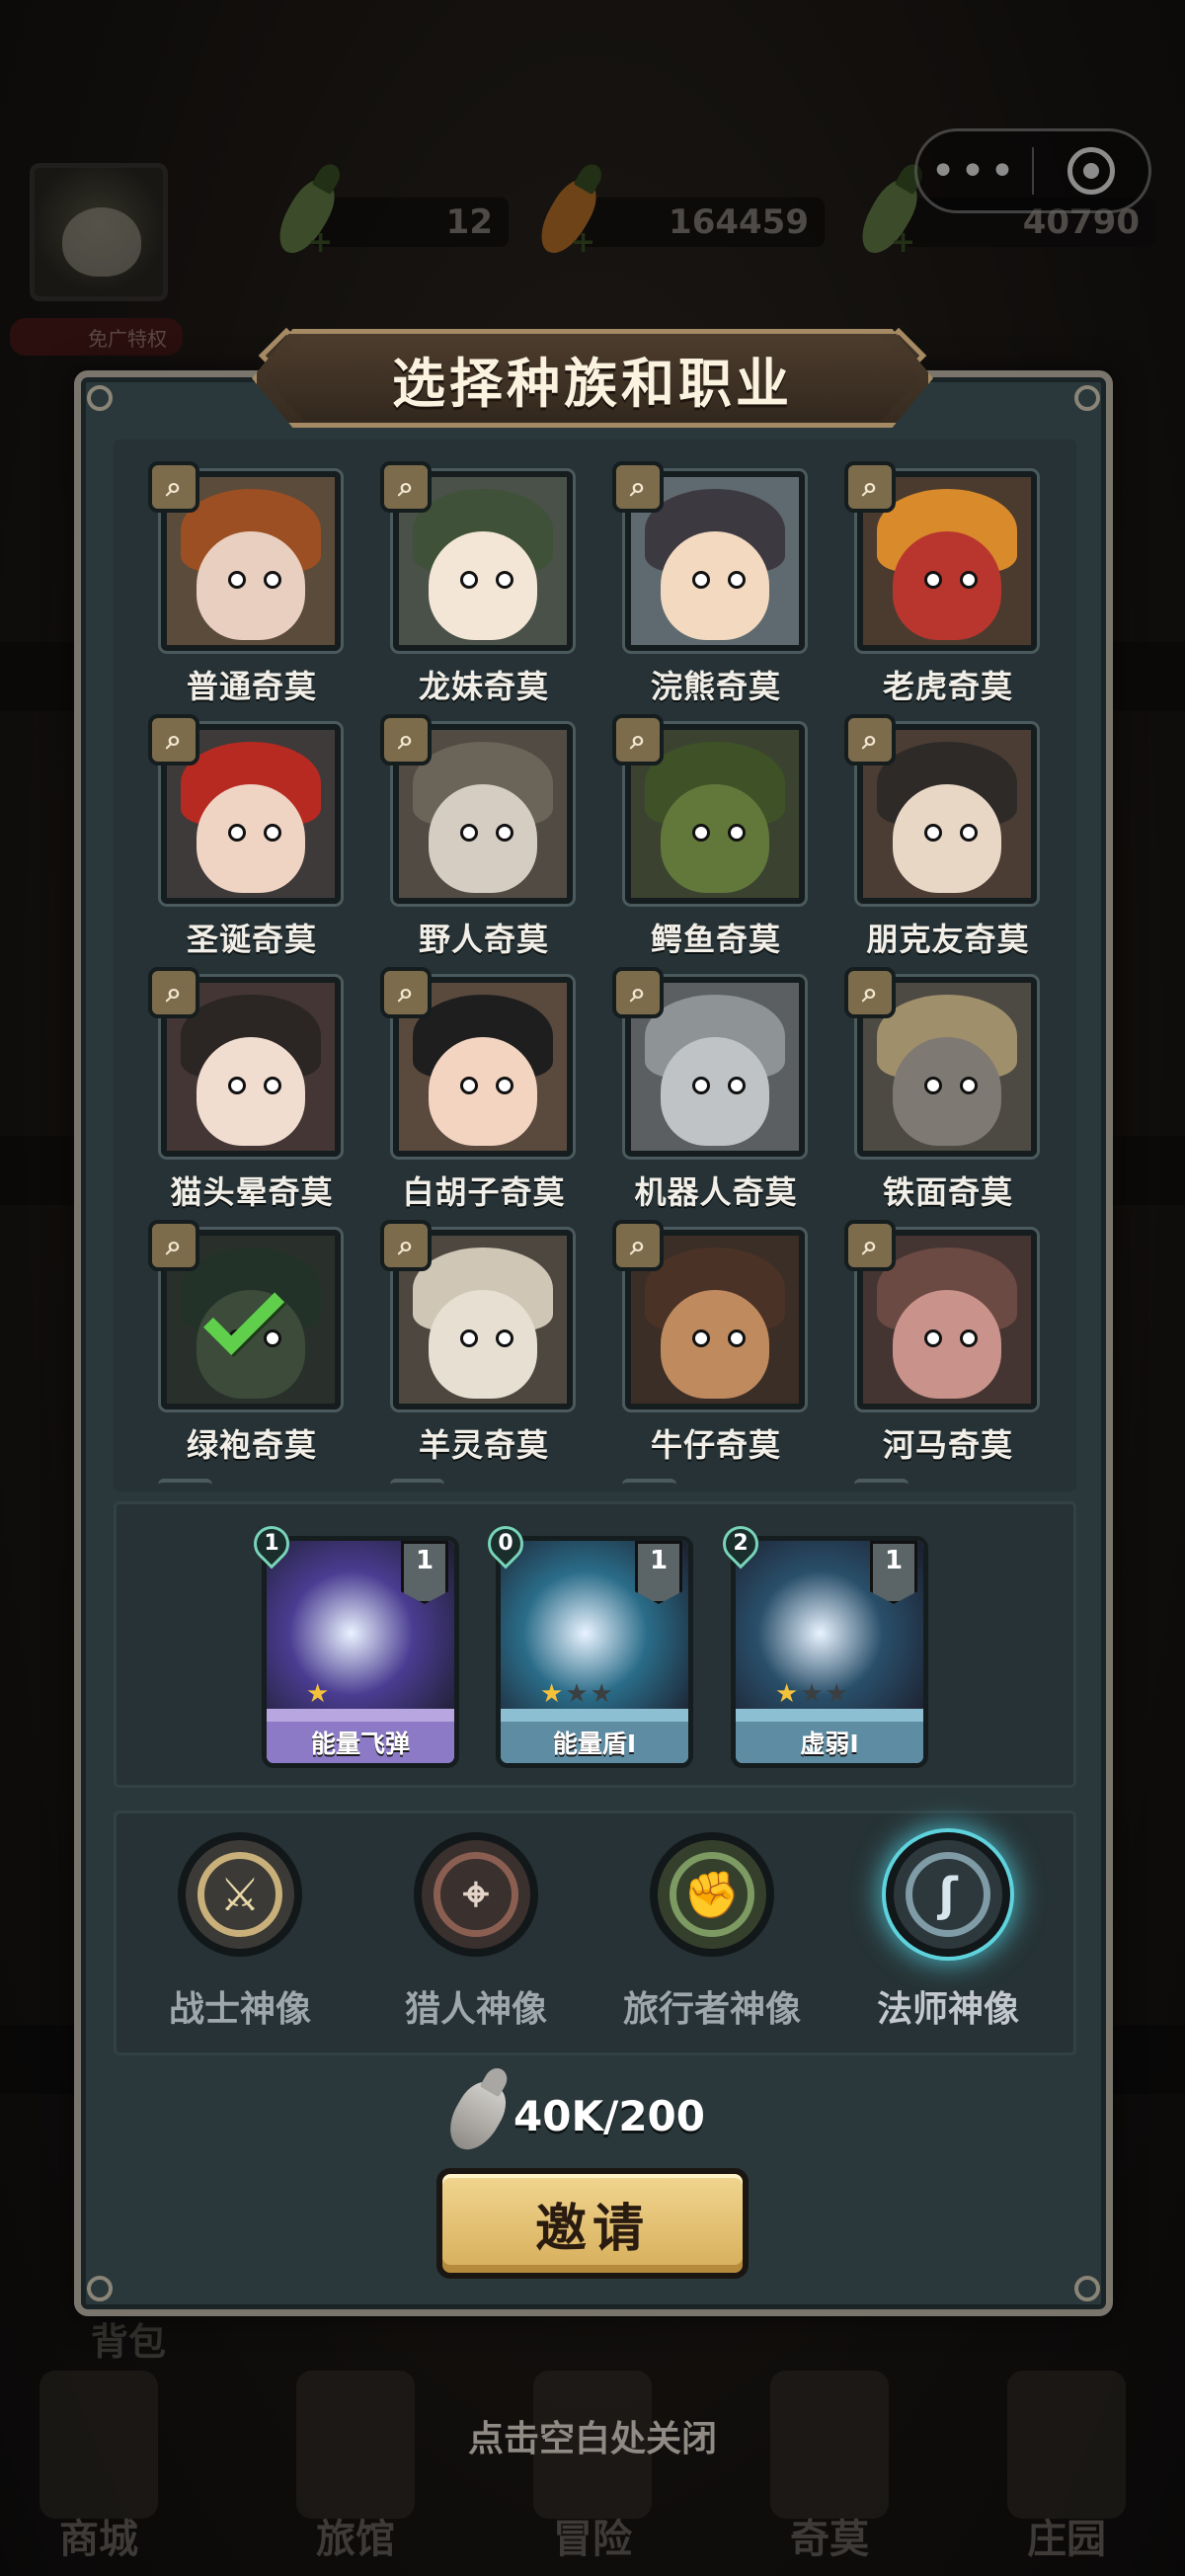  I want to click on race-option: ⌕ 朋克友奇莫, so click(943, 837).